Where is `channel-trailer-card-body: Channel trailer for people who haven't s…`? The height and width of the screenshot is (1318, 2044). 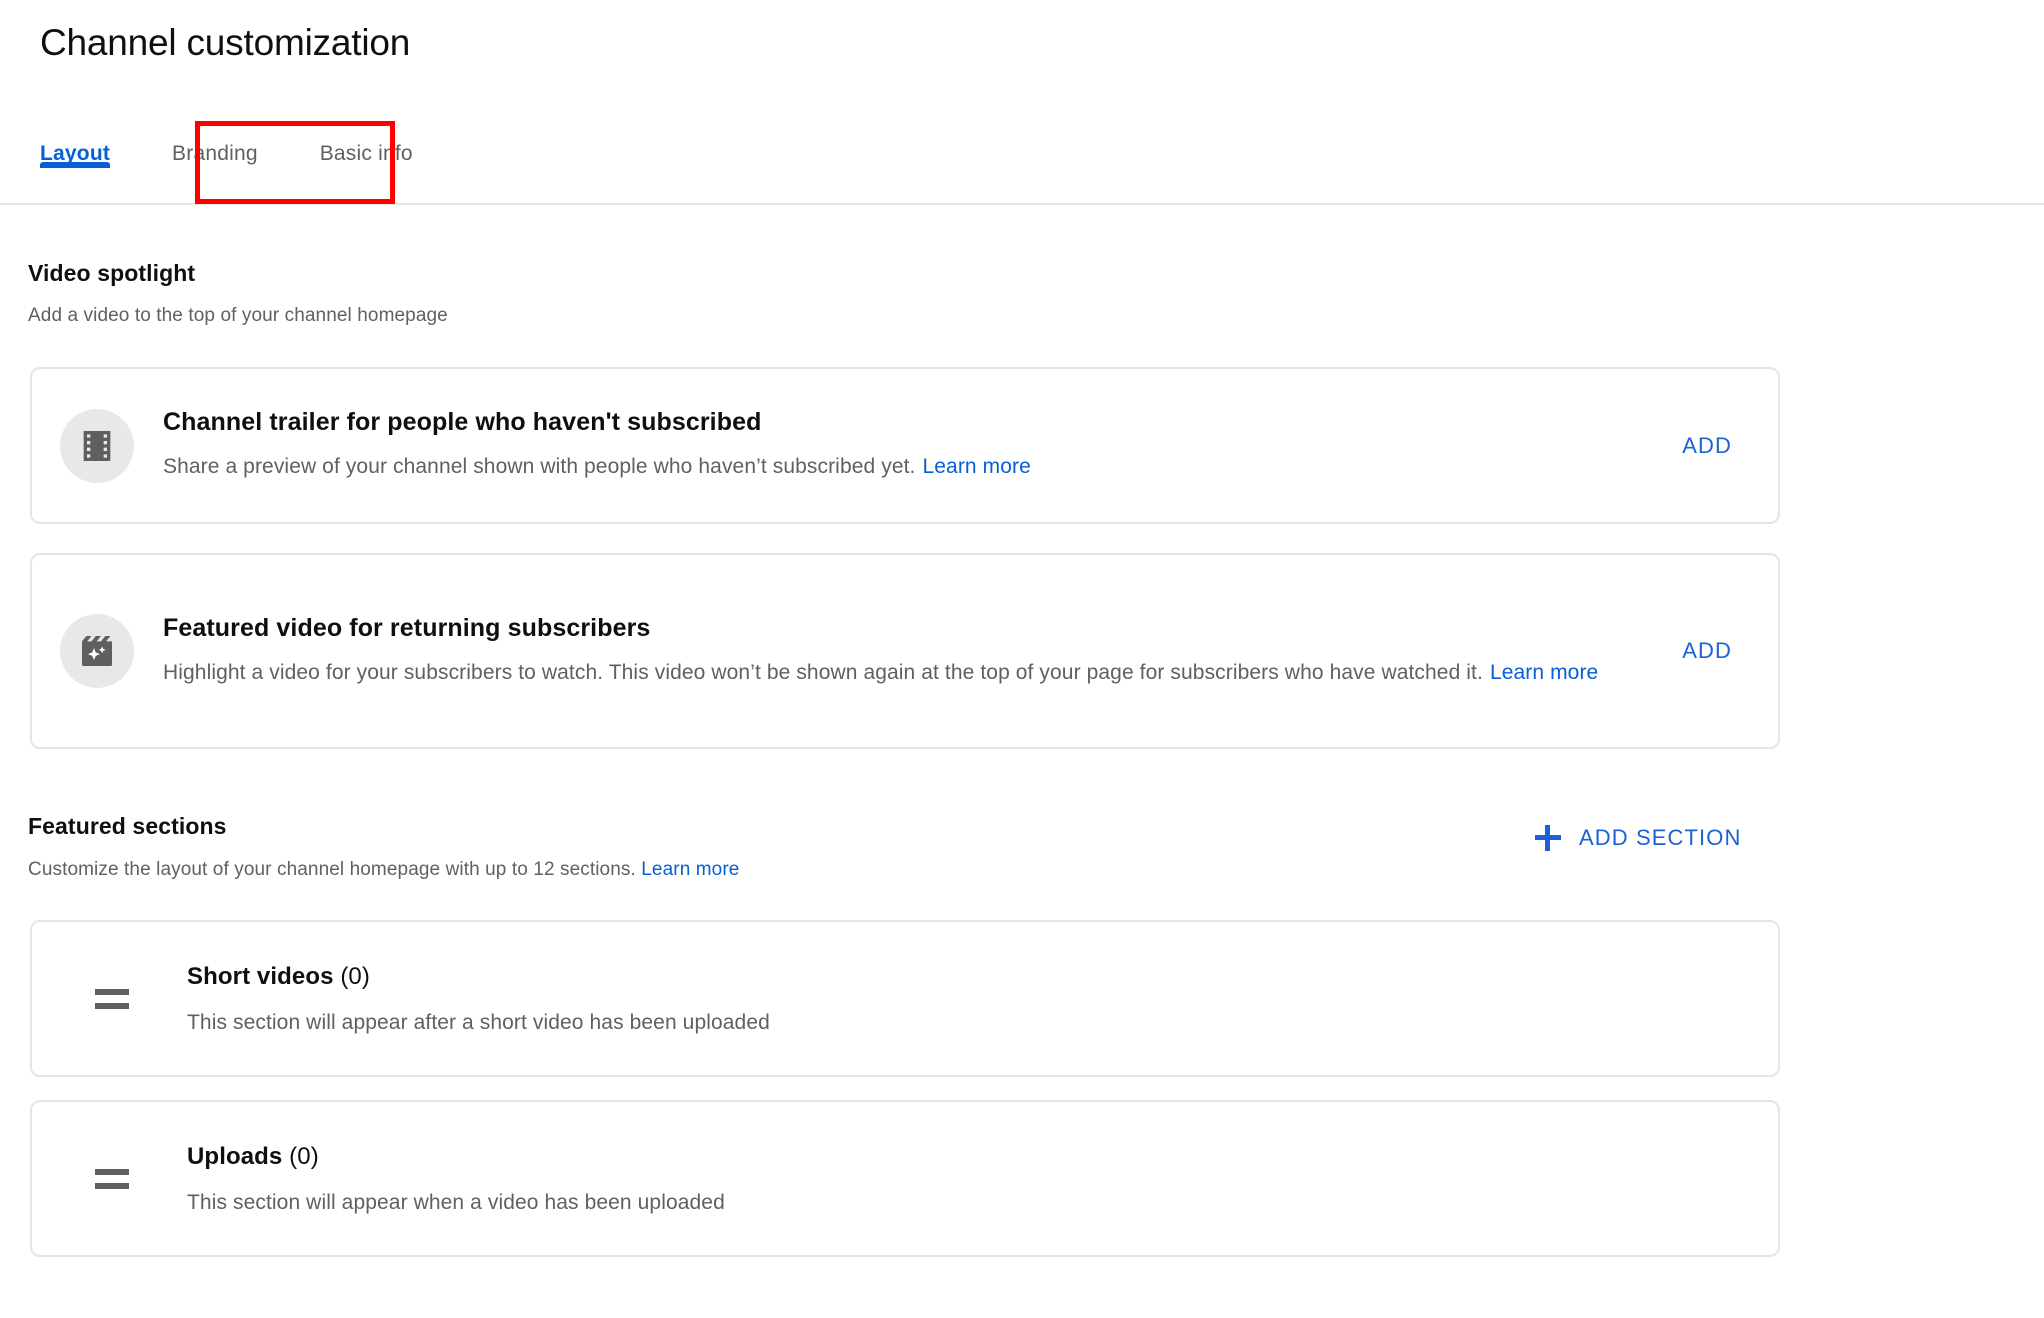
channel-trailer-card-body: Channel trailer for people who haven't s… is located at coordinates (913, 445).